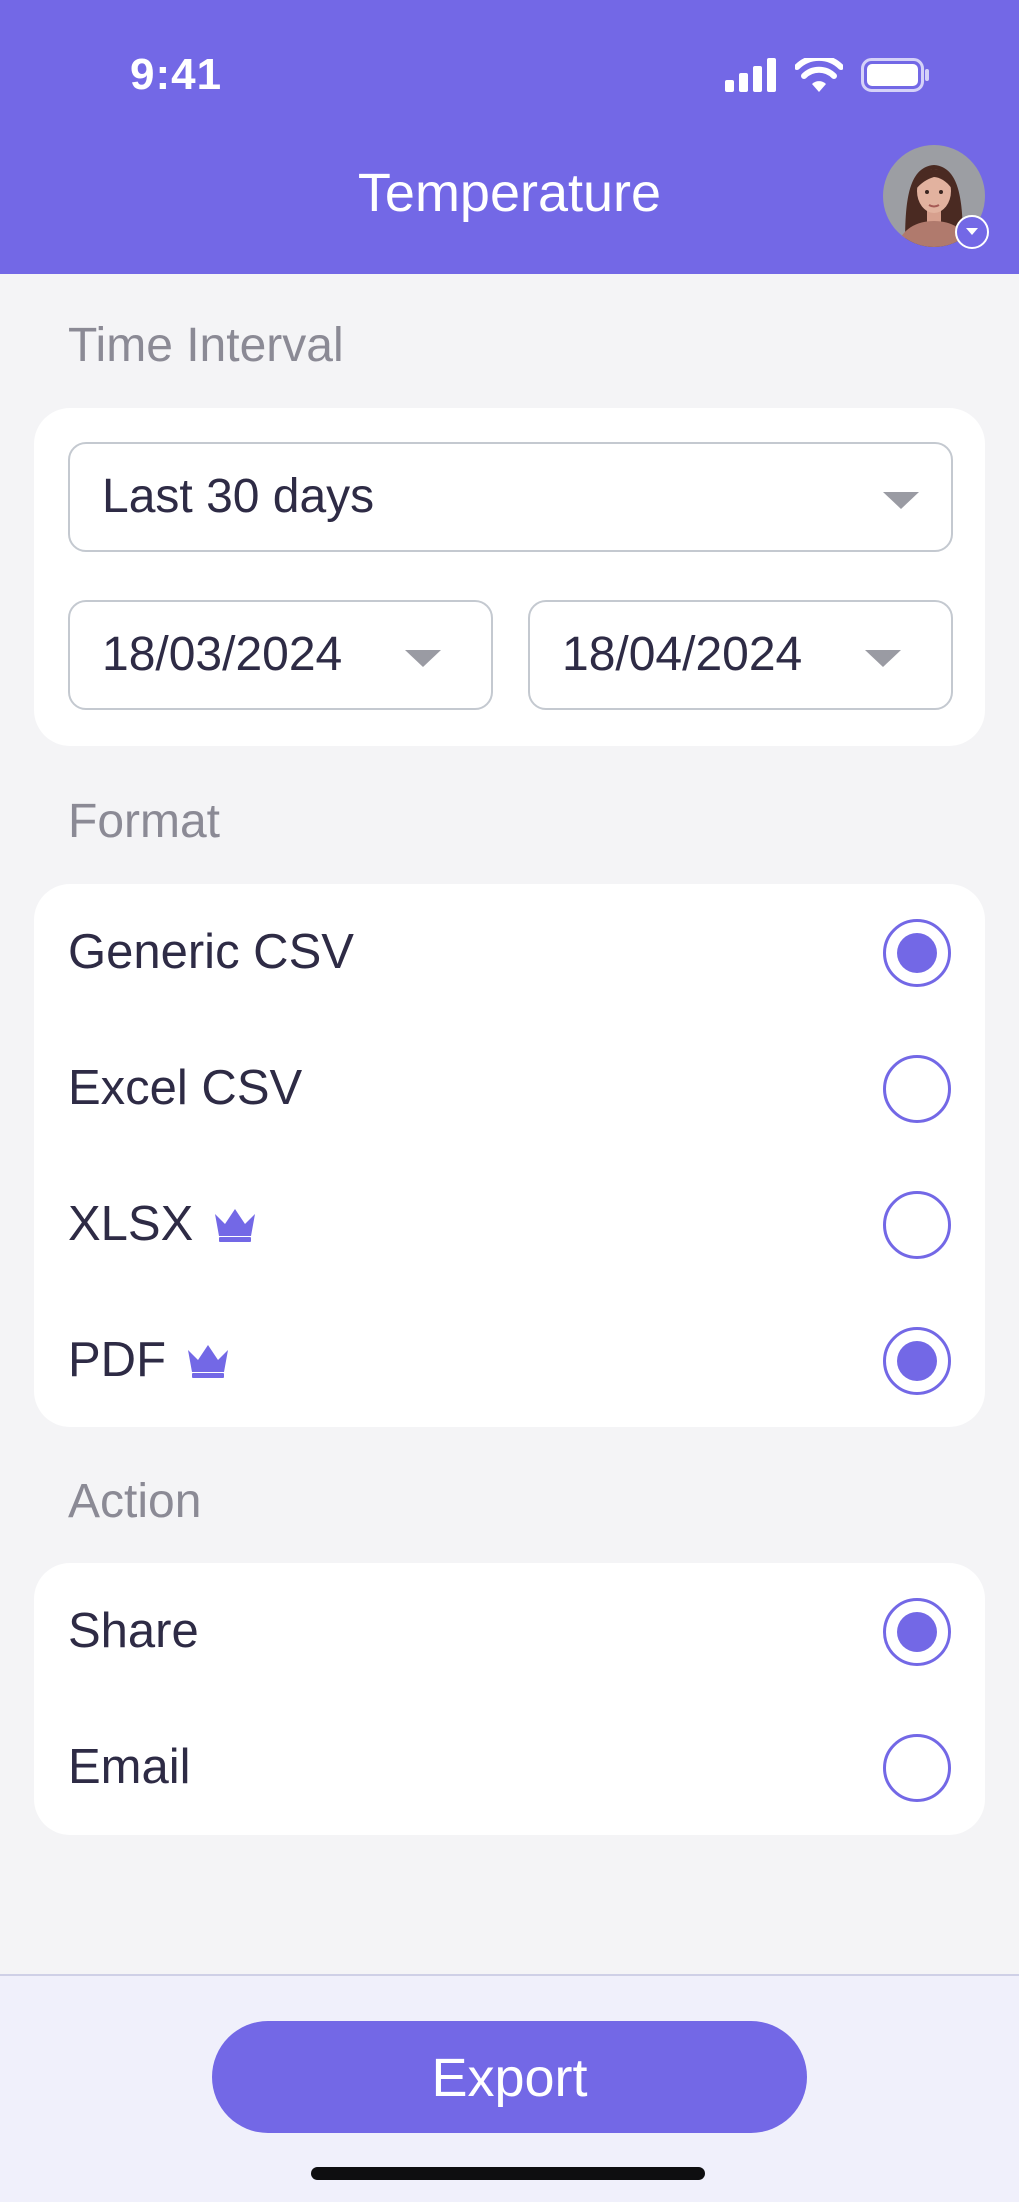 The height and width of the screenshot is (2202, 1019). What do you see at coordinates (509, 1088) in the screenshot?
I see `format-option-excel-csv: Excel CSV` at bounding box center [509, 1088].